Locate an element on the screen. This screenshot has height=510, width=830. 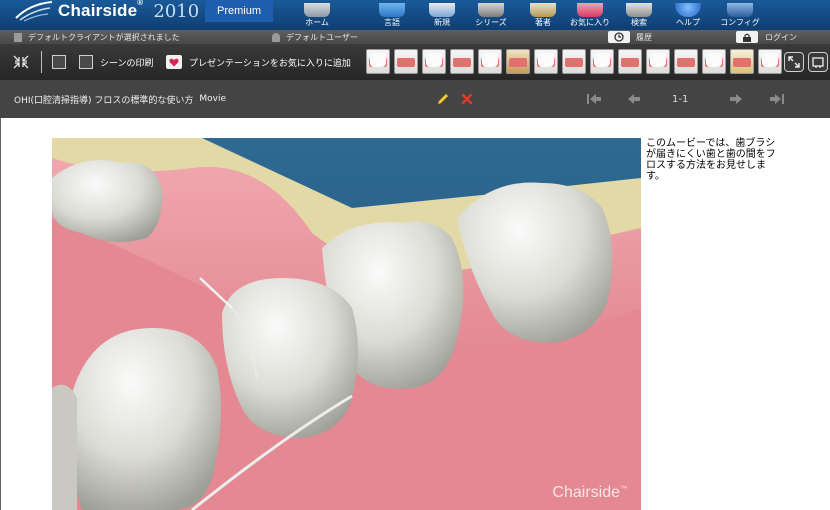
last-page-icon is located at coordinates (777, 99).